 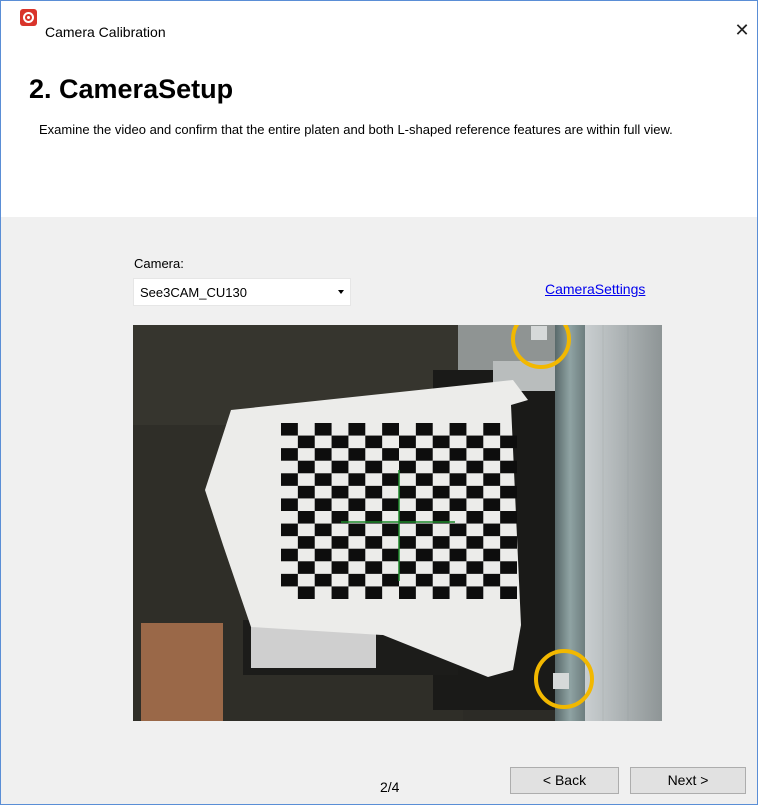 What do you see at coordinates (623, 523) in the screenshot?
I see `right-surface` at bounding box center [623, 523].